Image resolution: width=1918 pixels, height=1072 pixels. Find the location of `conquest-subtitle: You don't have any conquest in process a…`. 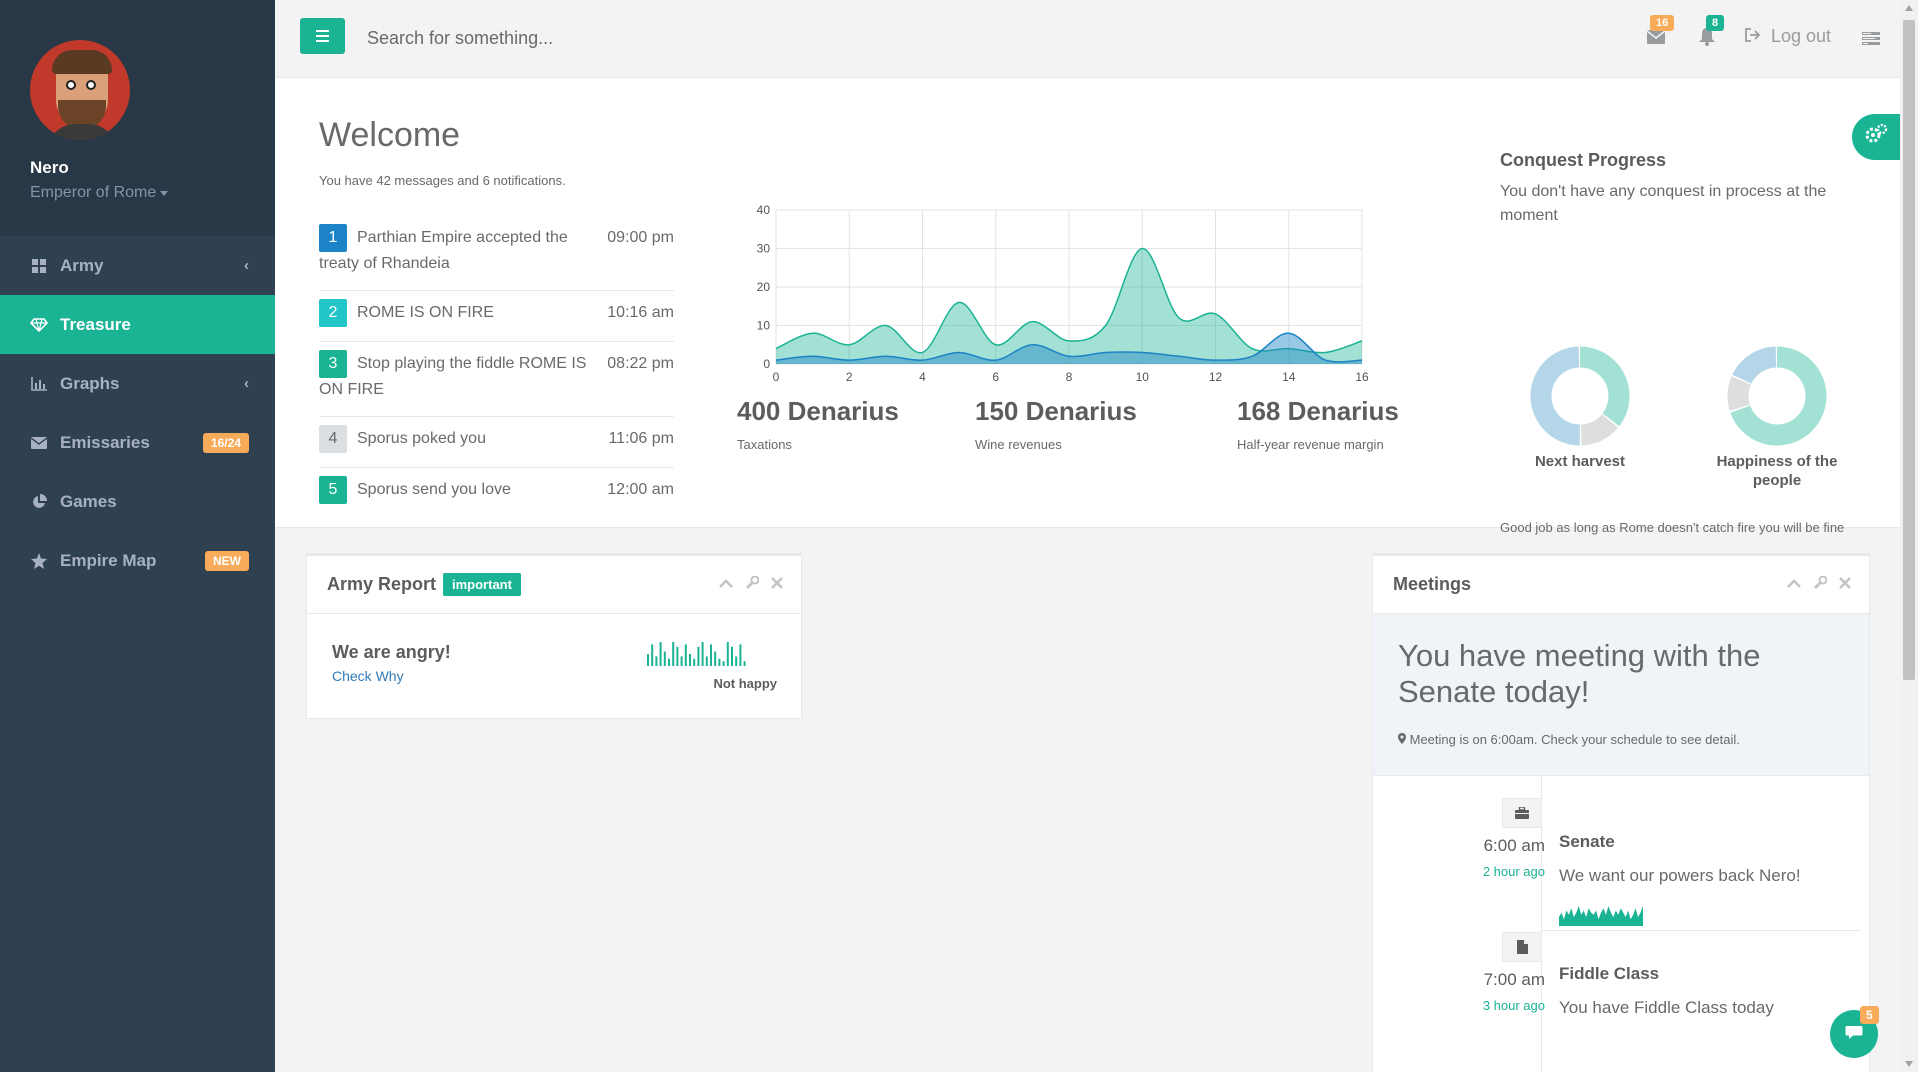

conquest-subtitle: You don't have any conquest in process a… is located at coordinates (1663, 203).